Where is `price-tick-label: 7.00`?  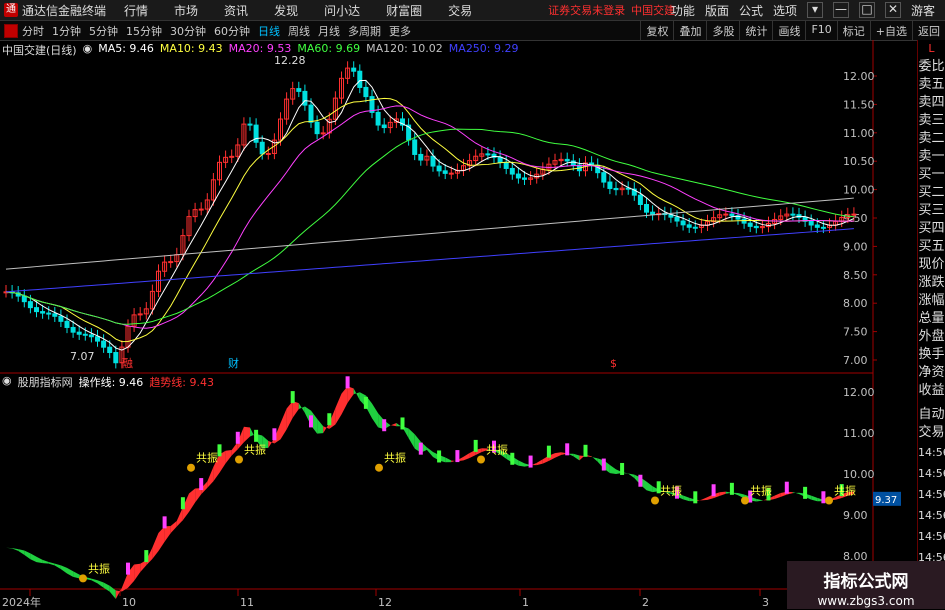 price-tick-label: 7.00 is located at coordinates (855, 360).